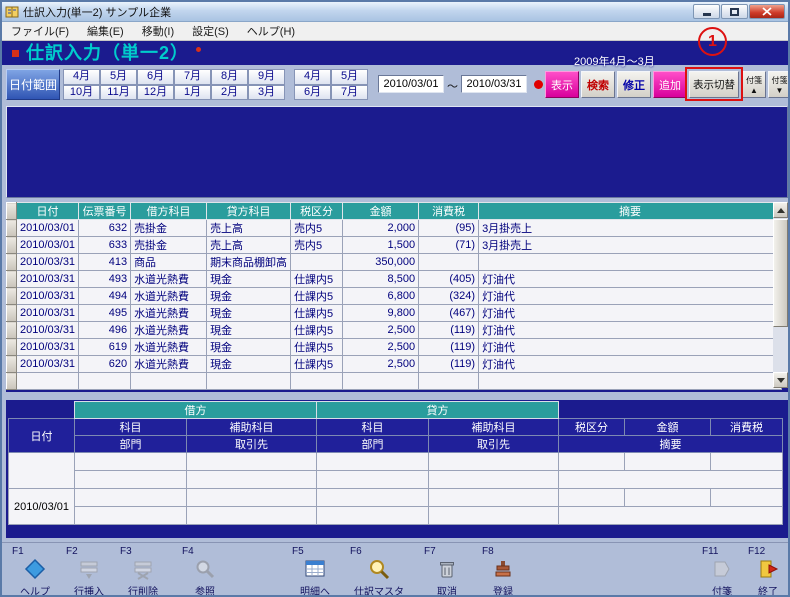 The height and width of the screenshot is (597, 790). Describe the element at coordinates (503, 570) in the screenshot. I see `fkey-f8-button: F8 登録` at that location.